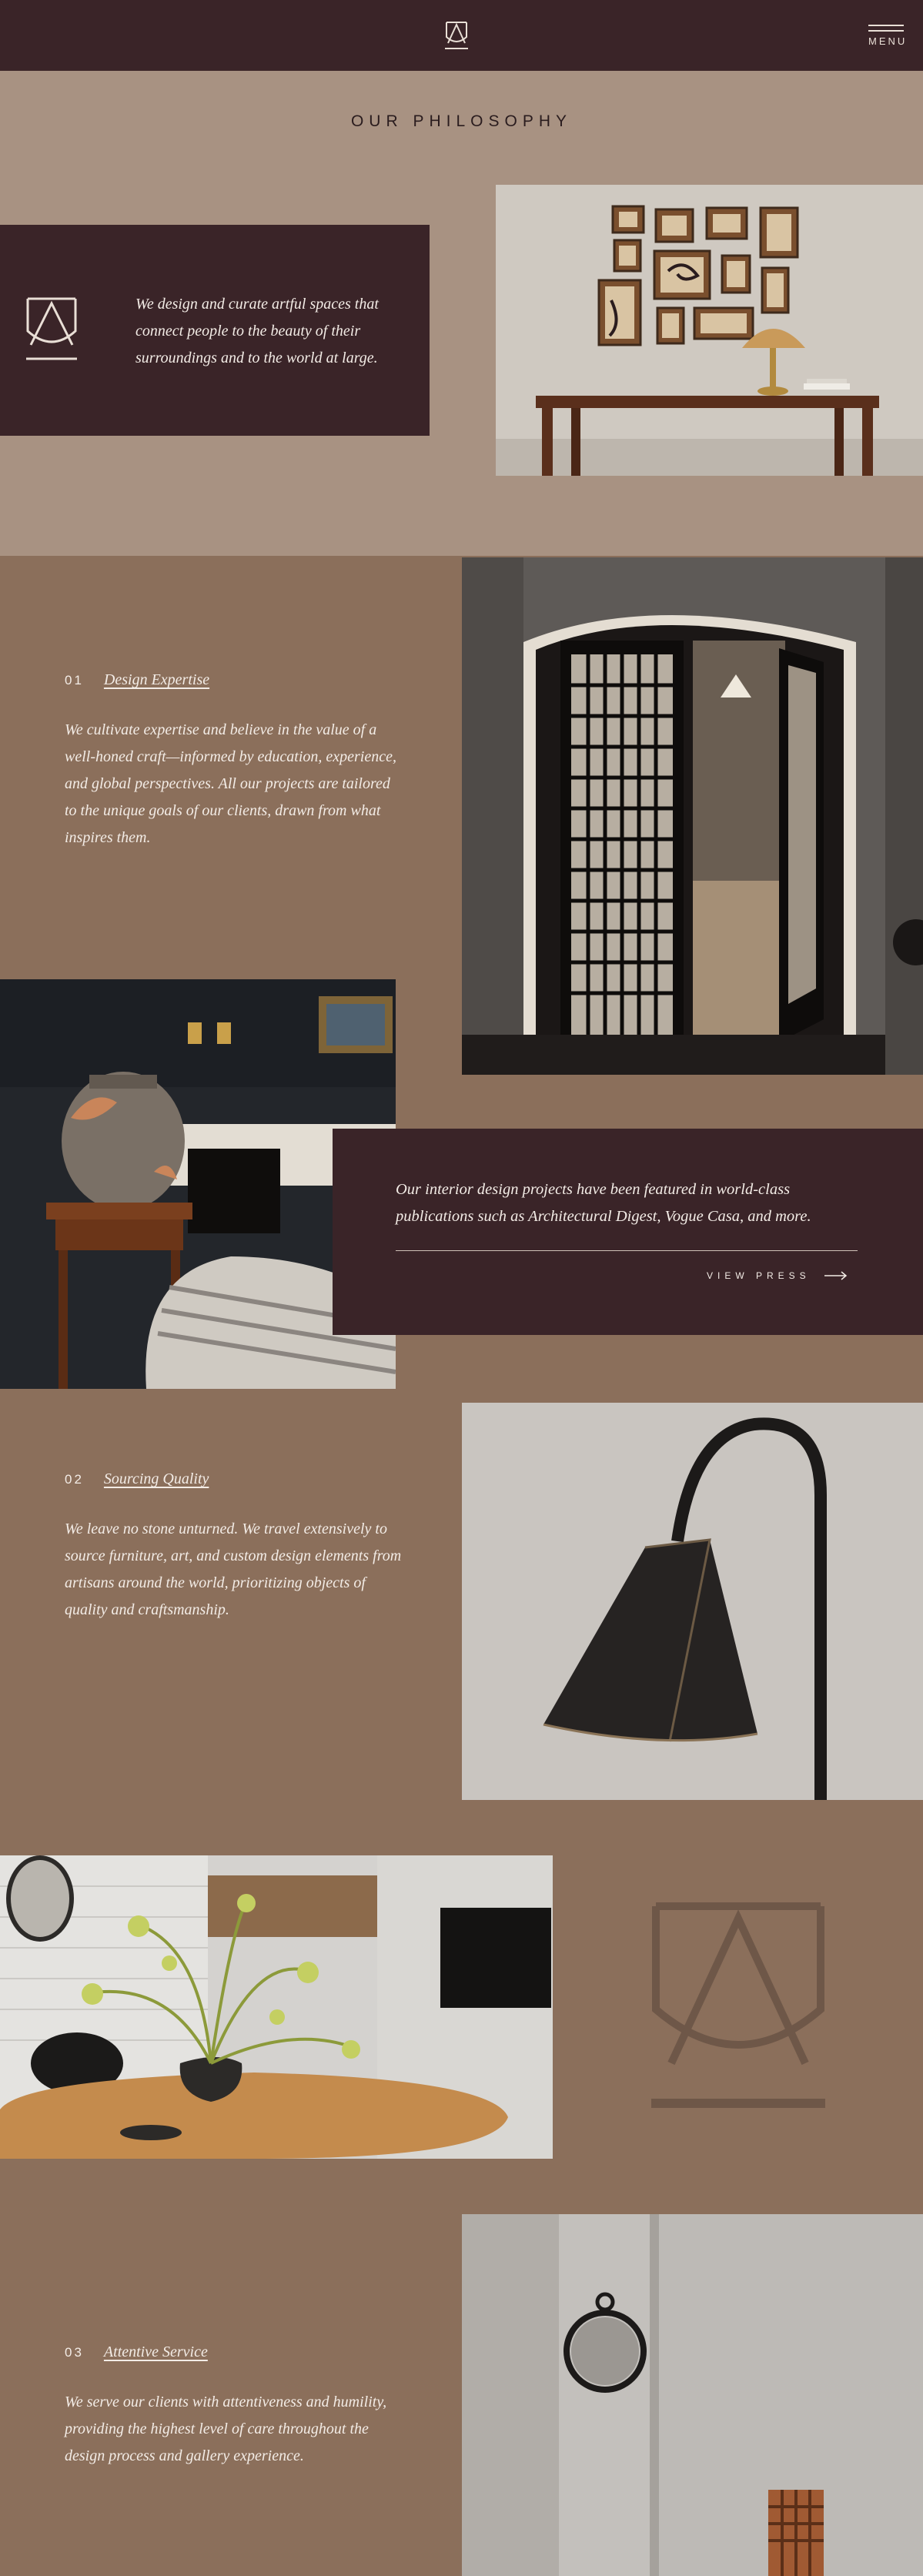 This screenshot has height=2576, width=923. Describe the element at coordinates (456, 36) in the screenshot. I see `brand-logo-icon` at that location.